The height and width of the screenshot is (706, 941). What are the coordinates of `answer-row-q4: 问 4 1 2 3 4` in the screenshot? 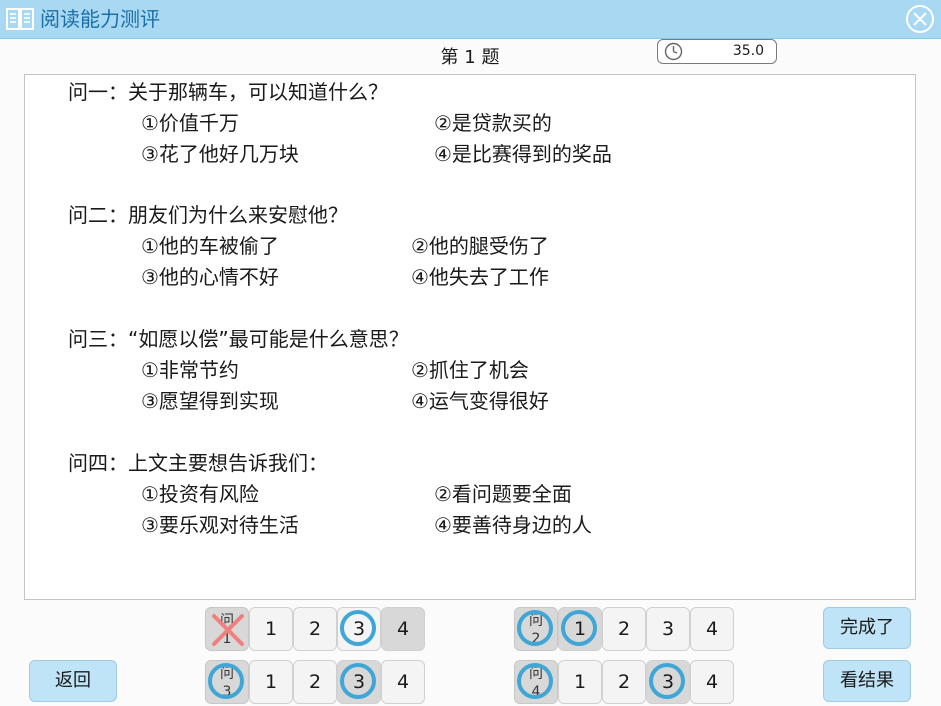 It's located at (624, 683).